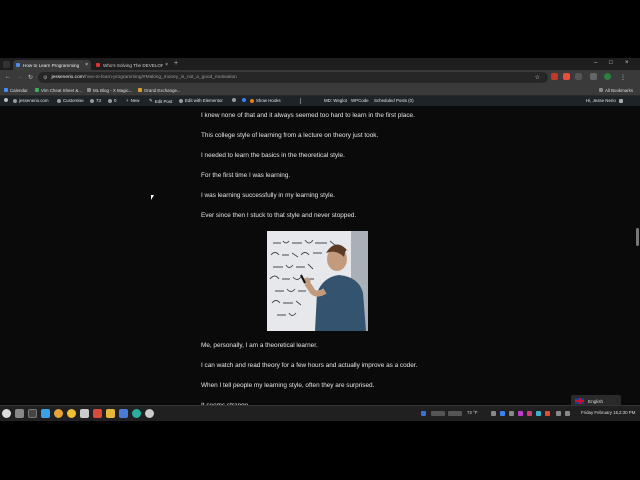 Image resolution: width=640 pixels, height=480 pixels. I want to click on taskbar-time: 2:30 PM, so click(627, 412).